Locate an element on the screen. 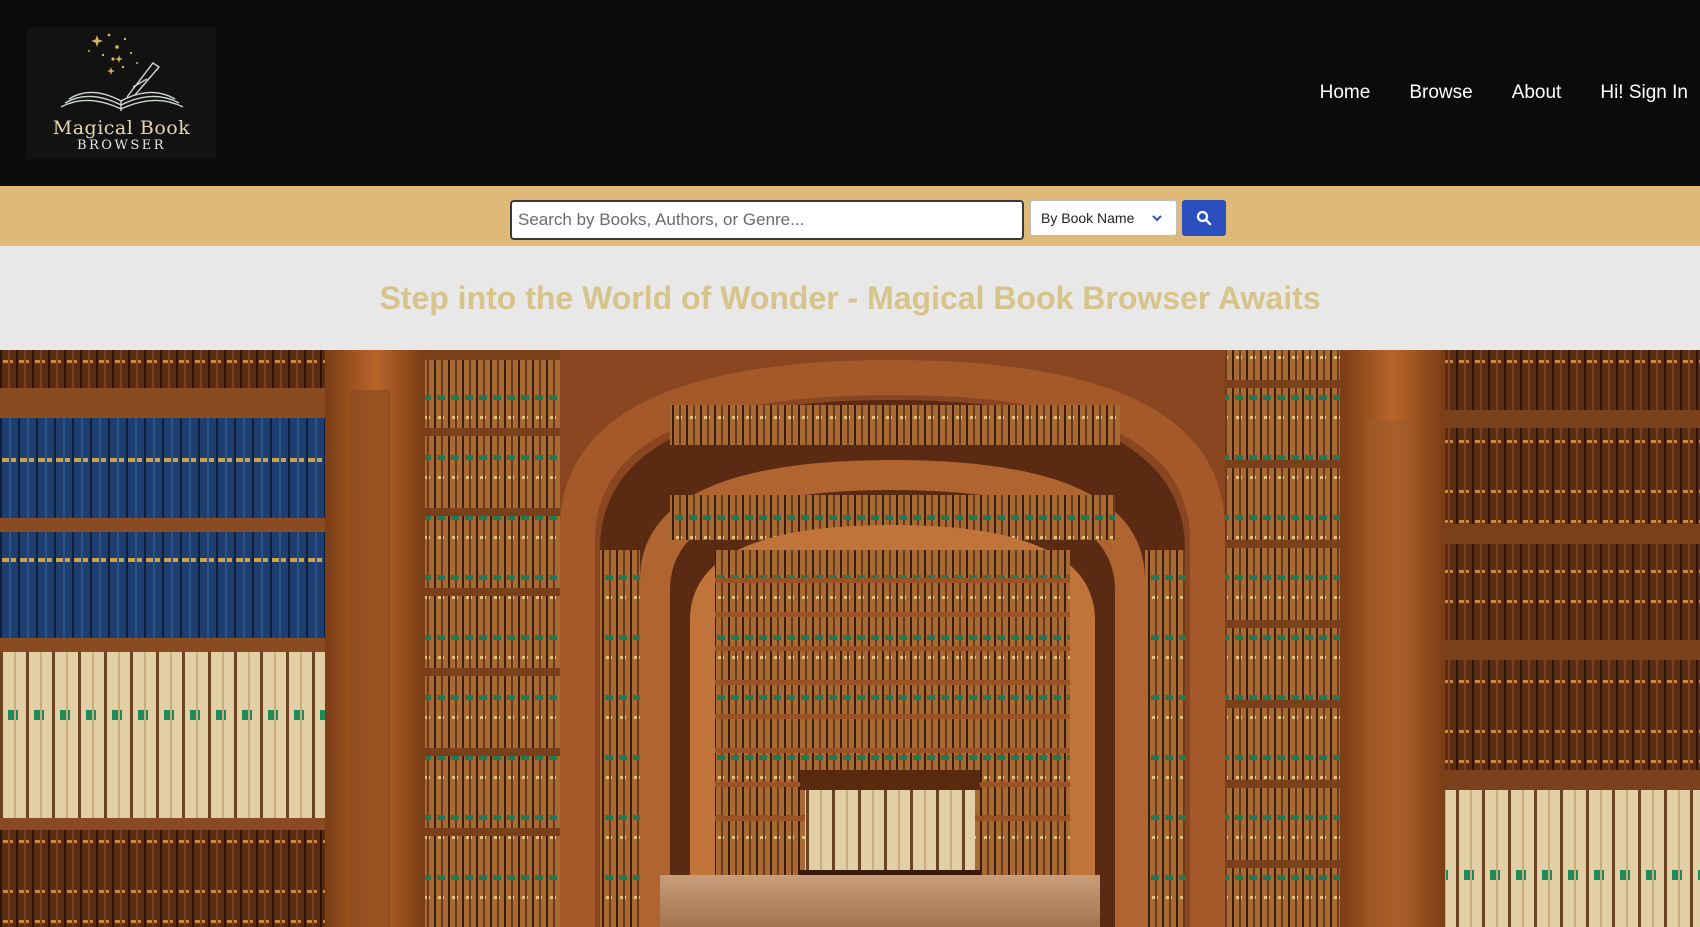 The image size is (1700, 927). search-mode-select: By Book Name is located at coordinates (1103, 218).